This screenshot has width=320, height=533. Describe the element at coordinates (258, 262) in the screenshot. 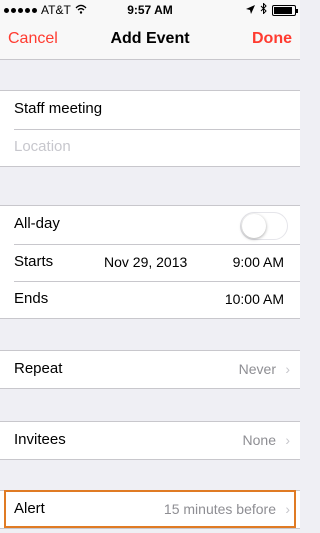

I see `starts-time: 9:00 AM` at that location.